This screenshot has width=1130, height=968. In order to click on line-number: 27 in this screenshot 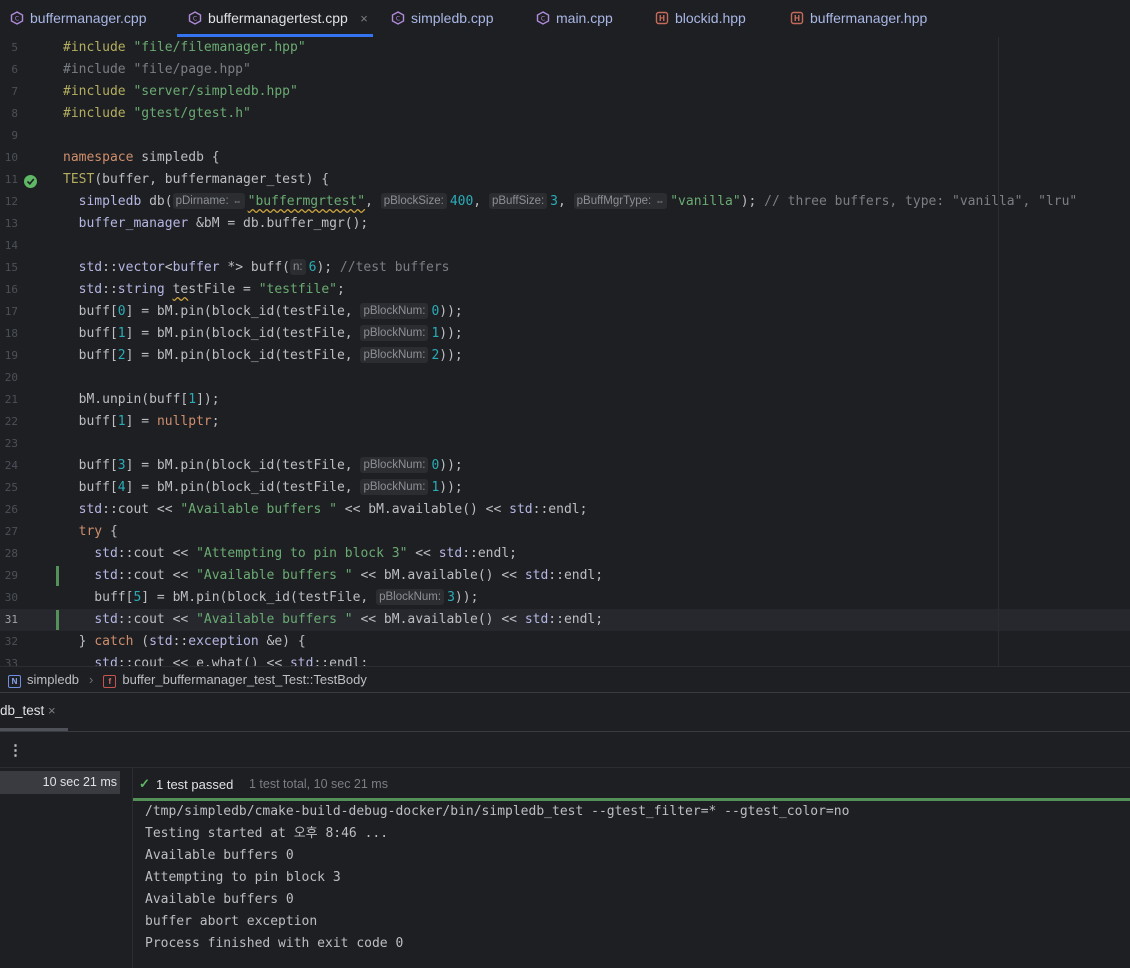, I will do `click(11, 531)`.